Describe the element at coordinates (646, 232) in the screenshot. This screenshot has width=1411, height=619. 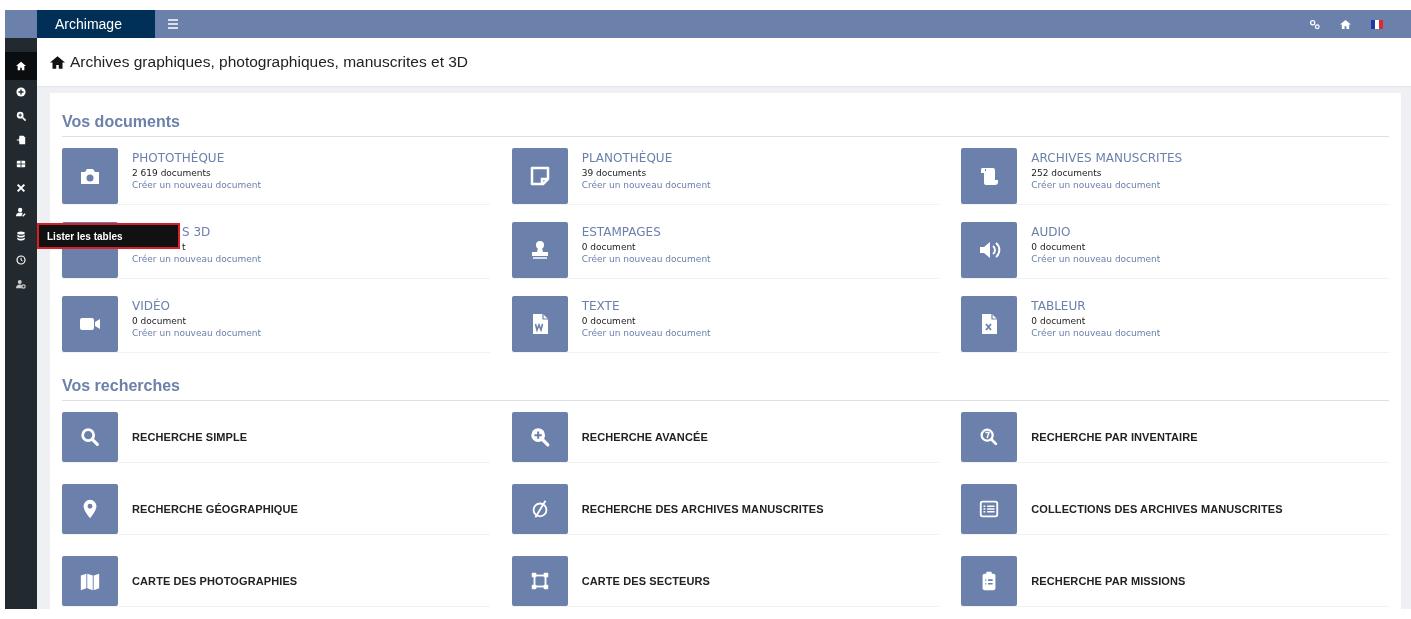
I see `document-type-title: ESTAMPAGES` at that location.